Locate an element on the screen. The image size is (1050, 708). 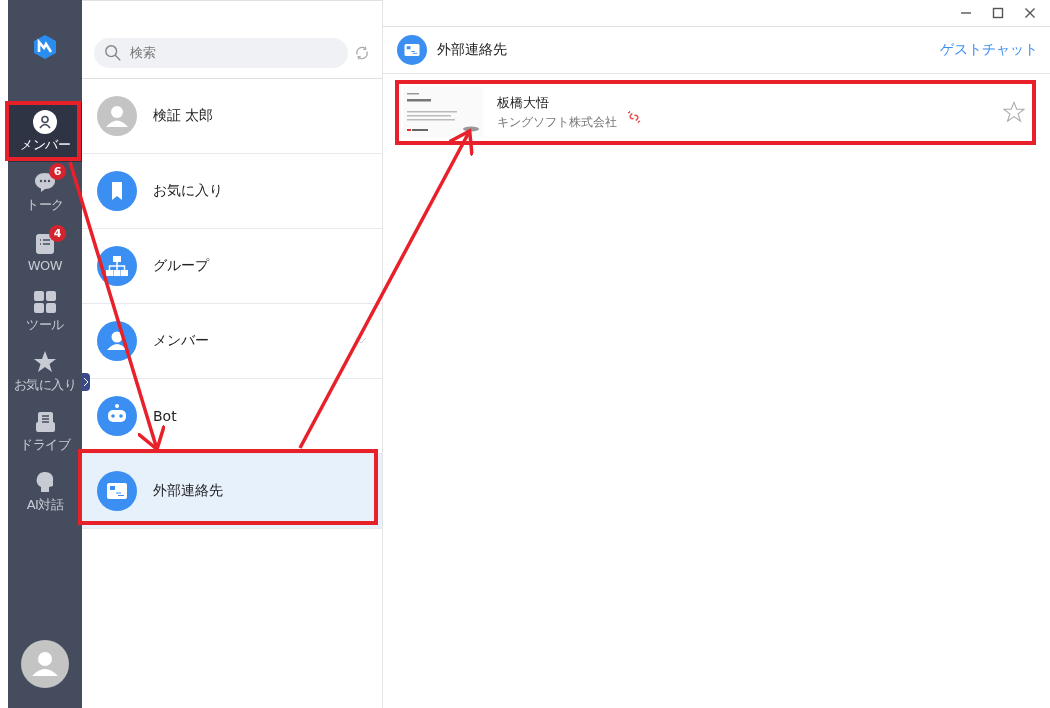
sidebar-item: ドライブ is located at coordinates (45, 432).